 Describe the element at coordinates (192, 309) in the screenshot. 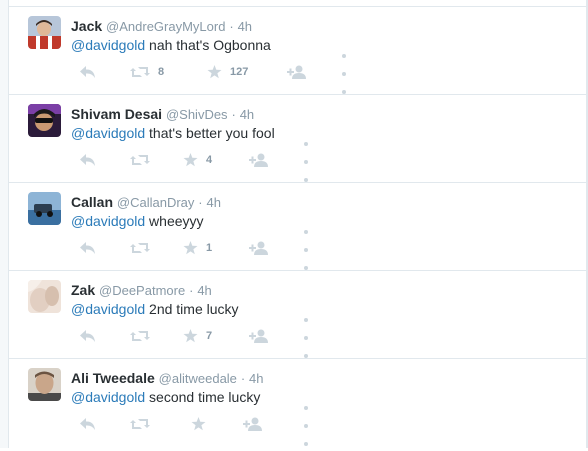

I see `tweet-body: 2nd time lucky` at that location.